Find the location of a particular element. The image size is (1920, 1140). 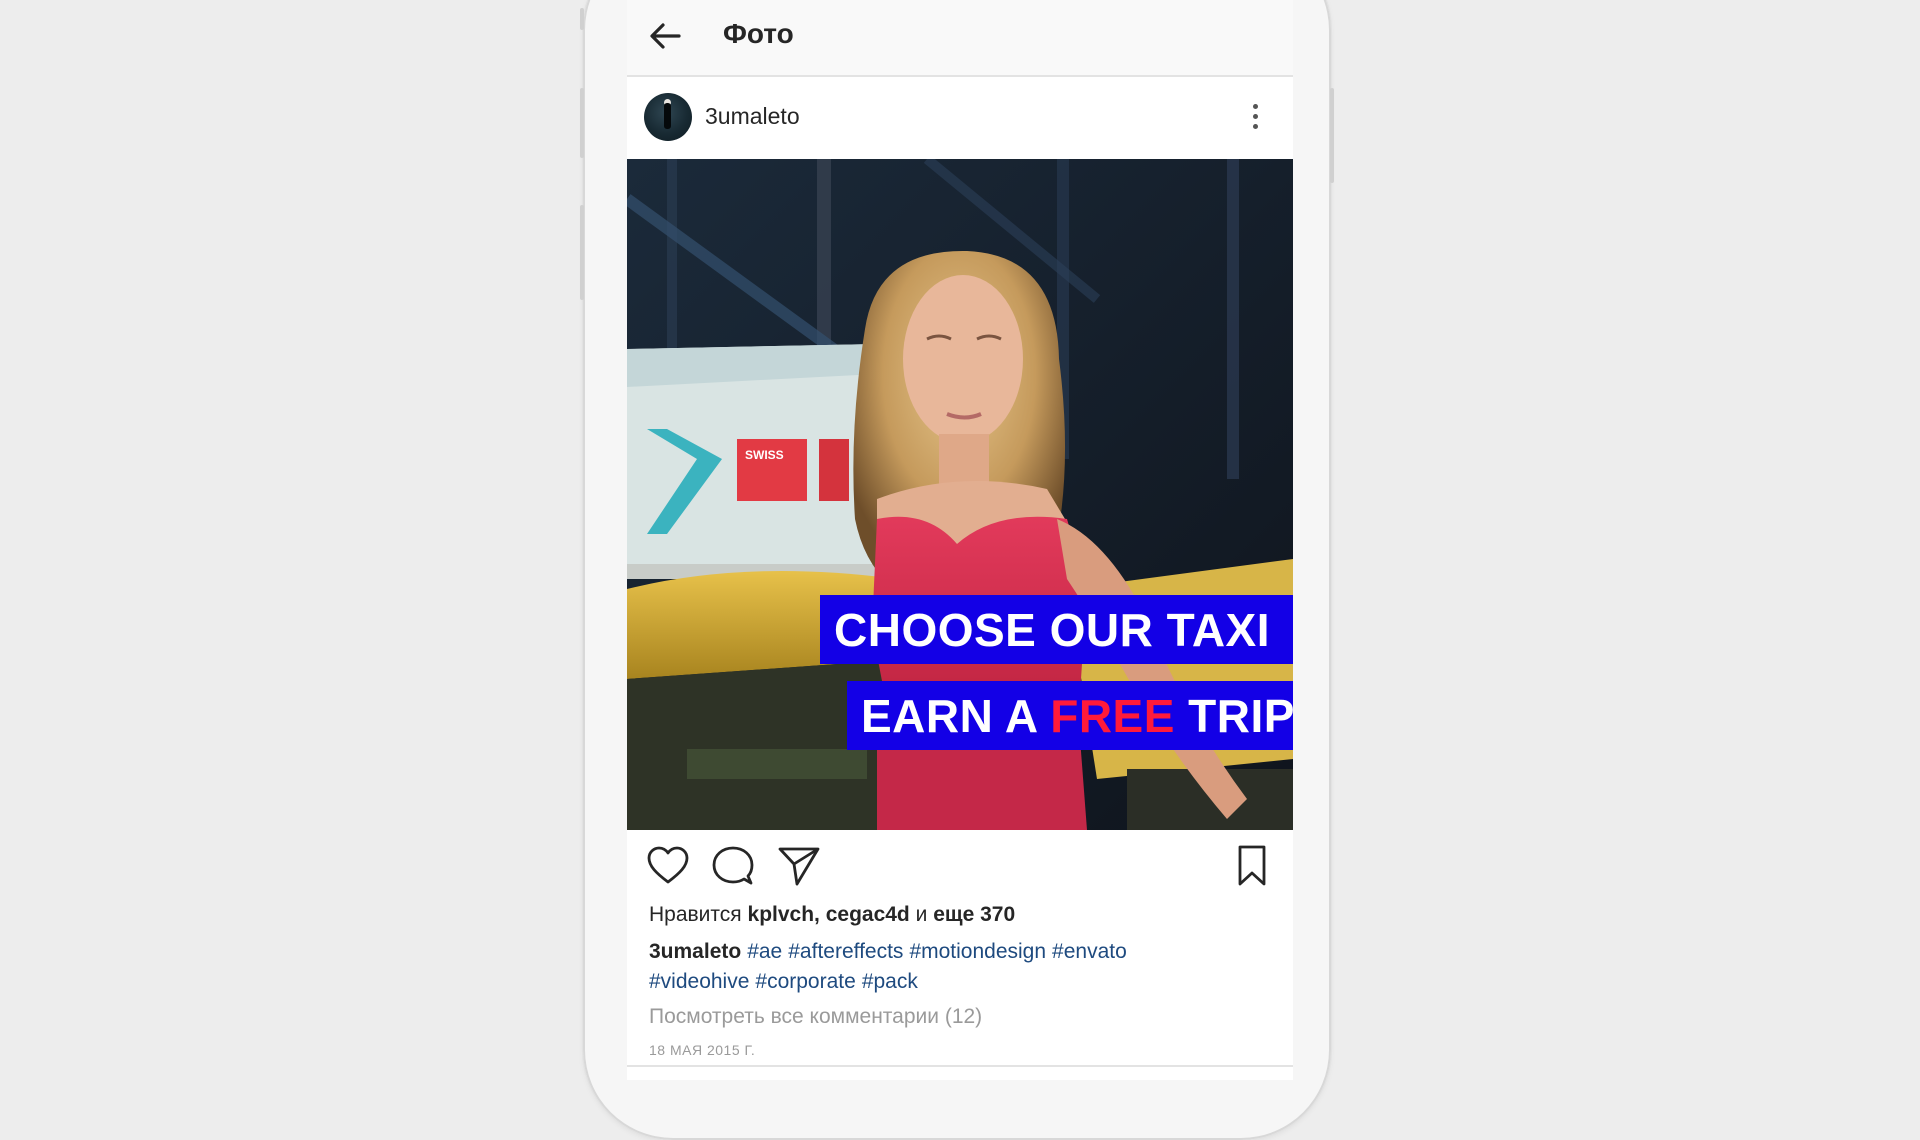

hashtag: #corporate is located at coordinates (805, 981).